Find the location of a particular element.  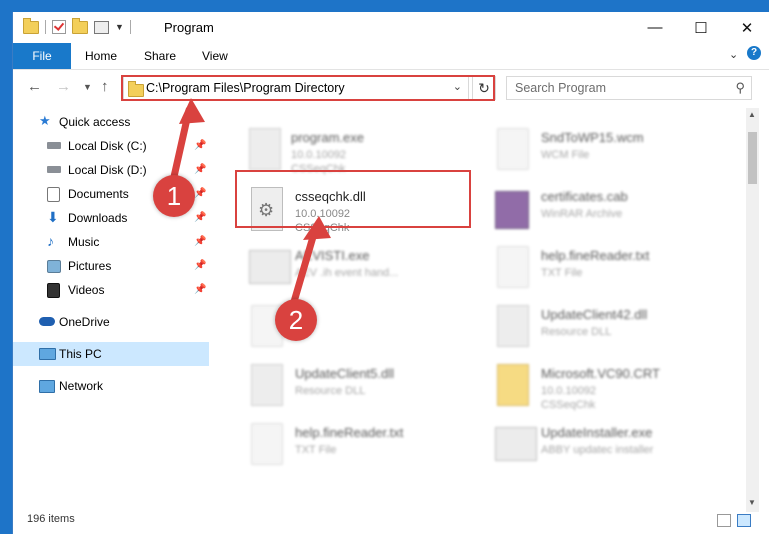

arrow-2-head is located at coordinates (317, 228).